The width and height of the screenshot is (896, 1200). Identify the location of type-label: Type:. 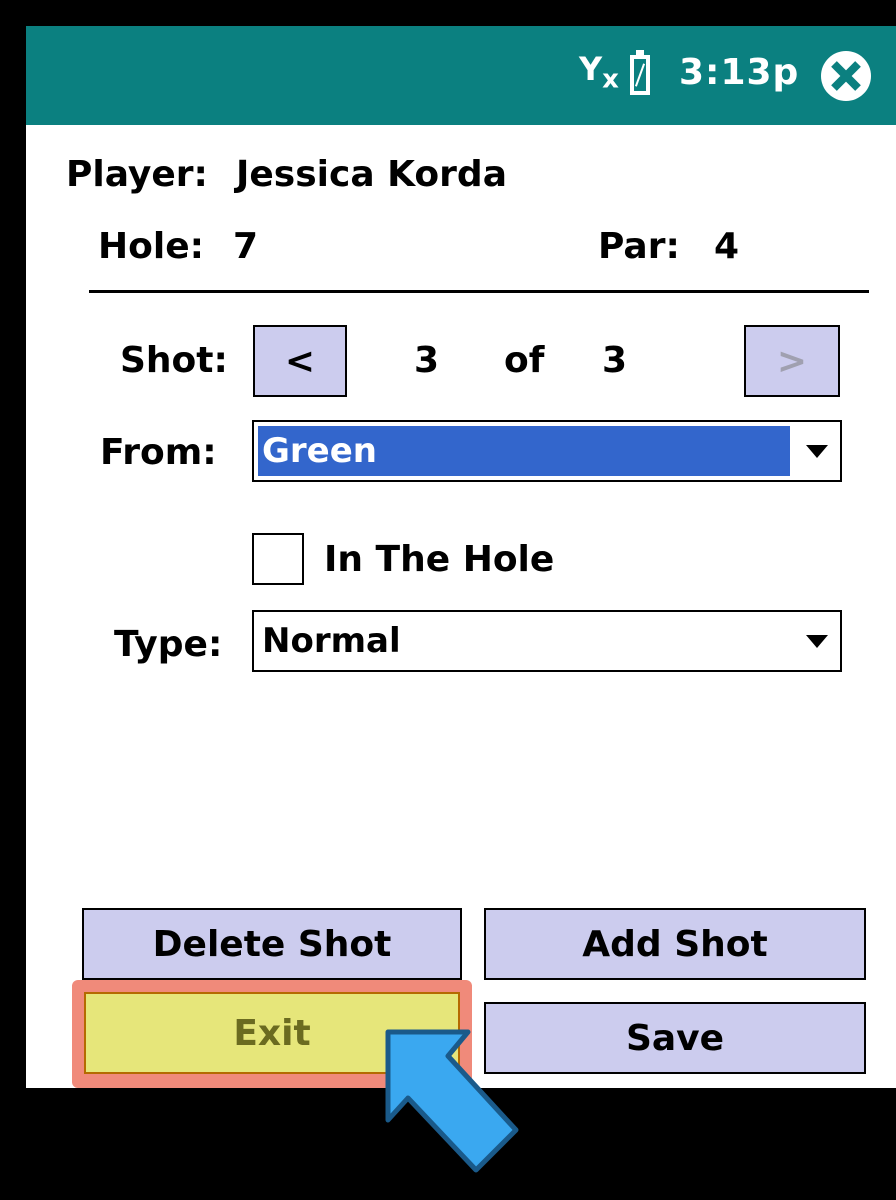
(168, 644).